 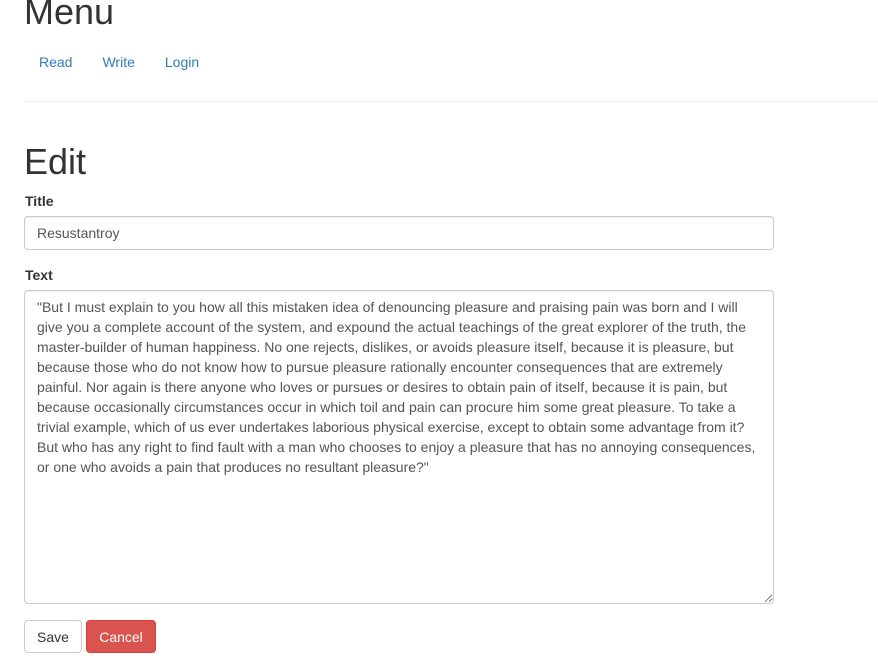 I want to click on nav-item-login: Login, so click(x=182, y=62).